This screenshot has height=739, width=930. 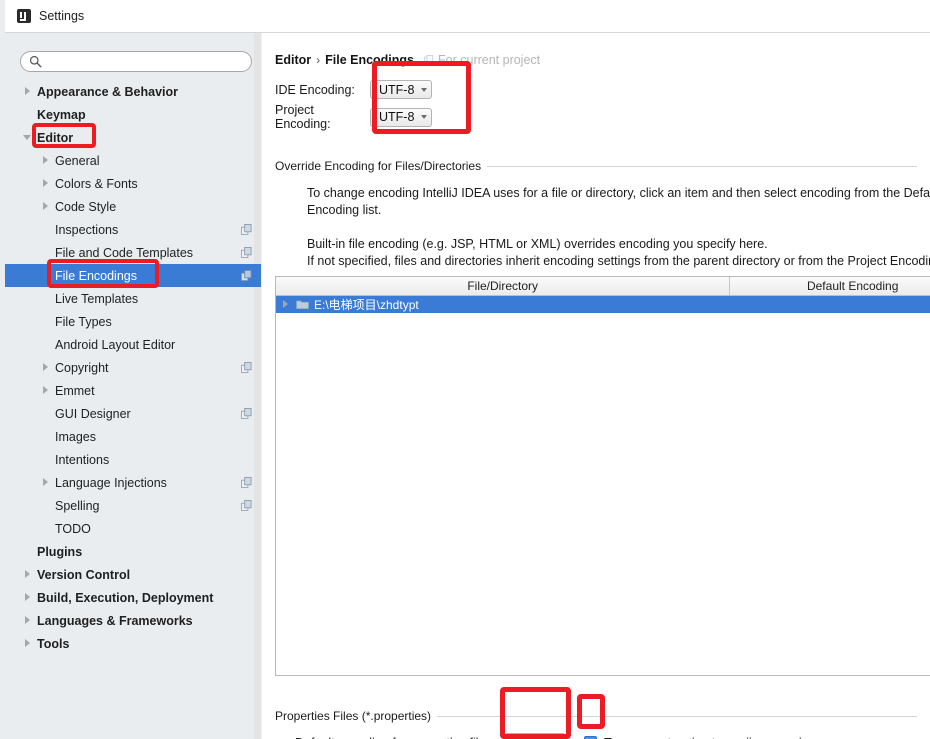 I want to click on breadcrumb-current: File Encodings, so click(x=370, y=60).